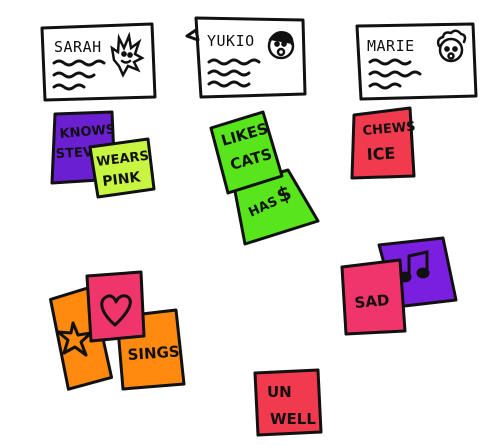  I want to click on note-text: UN, so click(279, 392).